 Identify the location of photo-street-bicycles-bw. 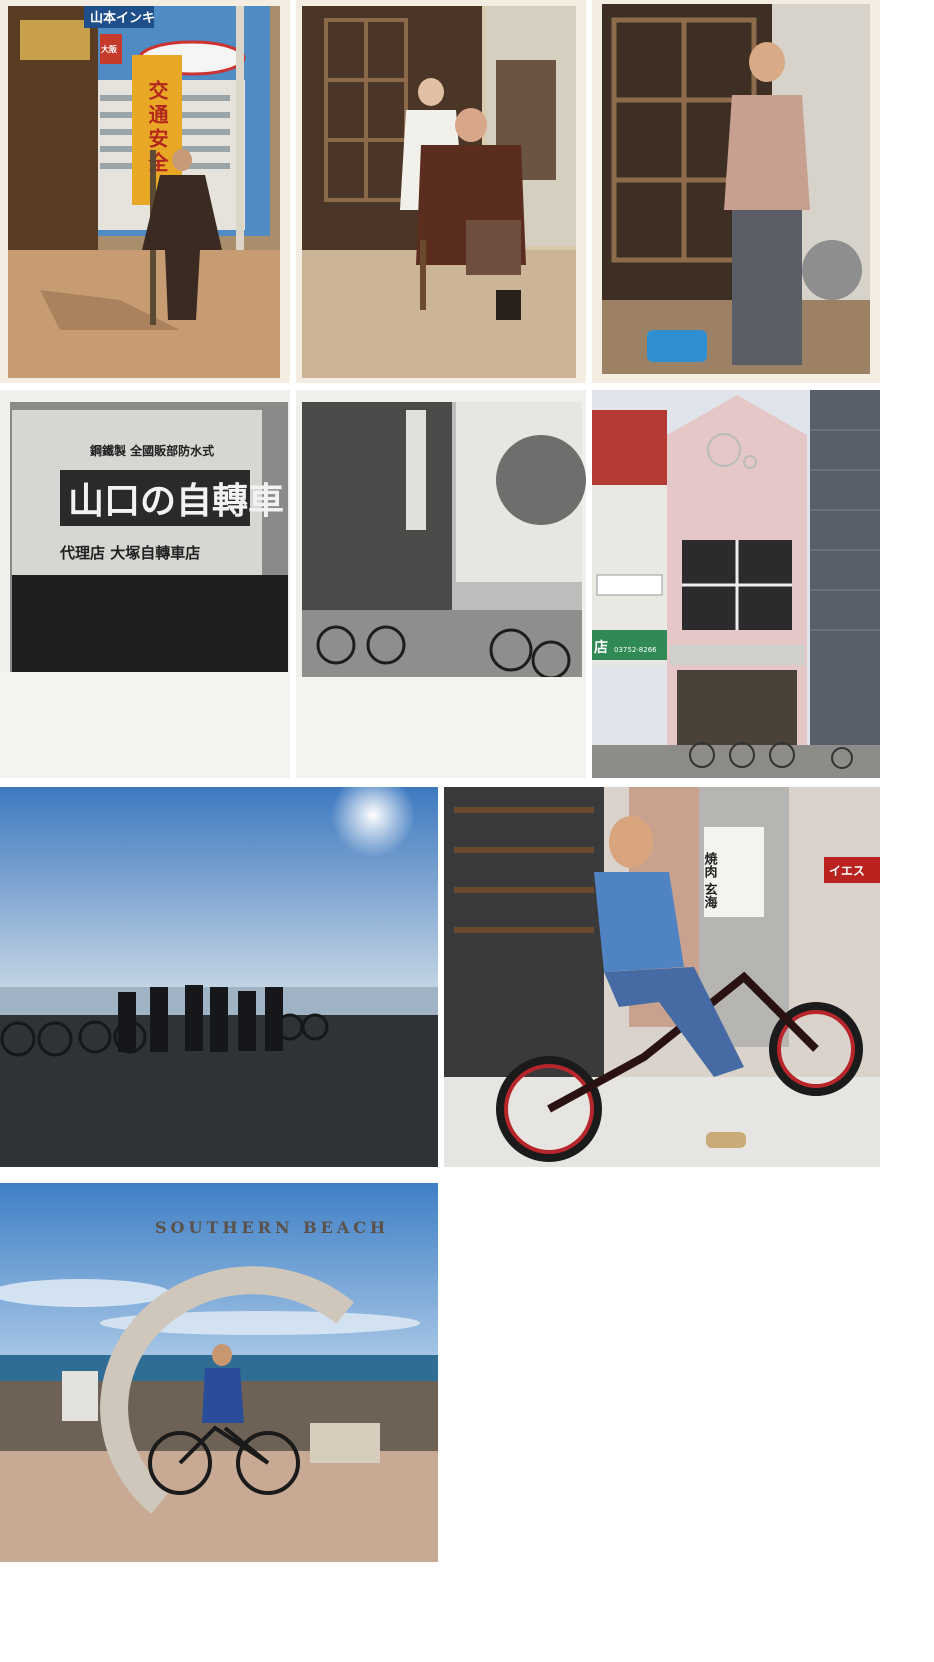
(441, 584).